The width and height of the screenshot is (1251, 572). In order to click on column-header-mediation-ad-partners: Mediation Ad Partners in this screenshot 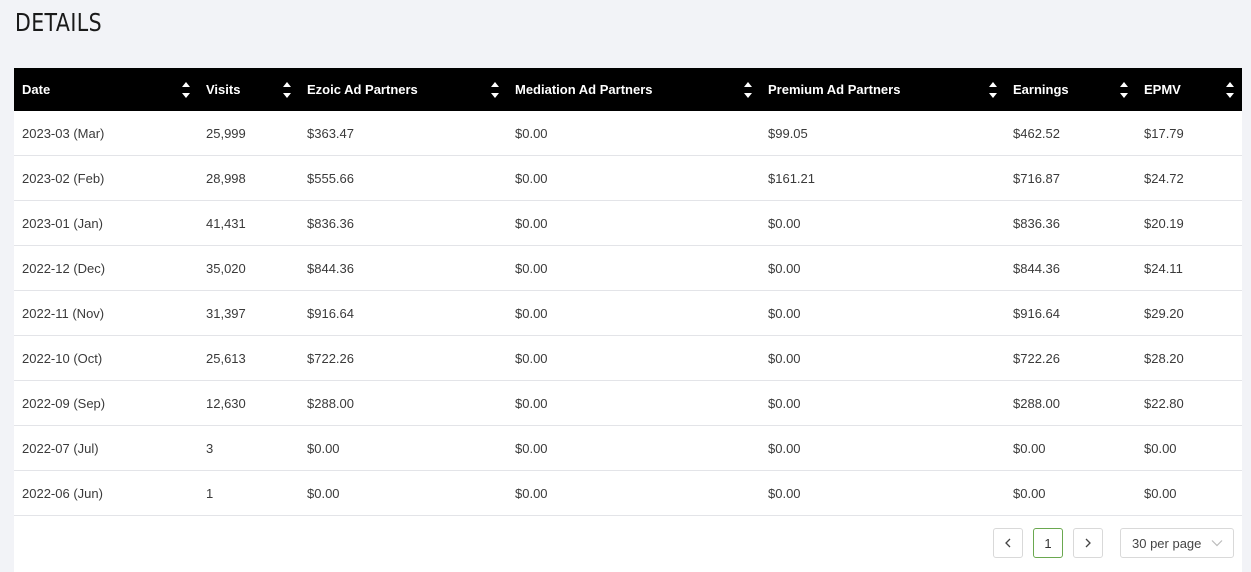, I will do `click(633, 89)`.